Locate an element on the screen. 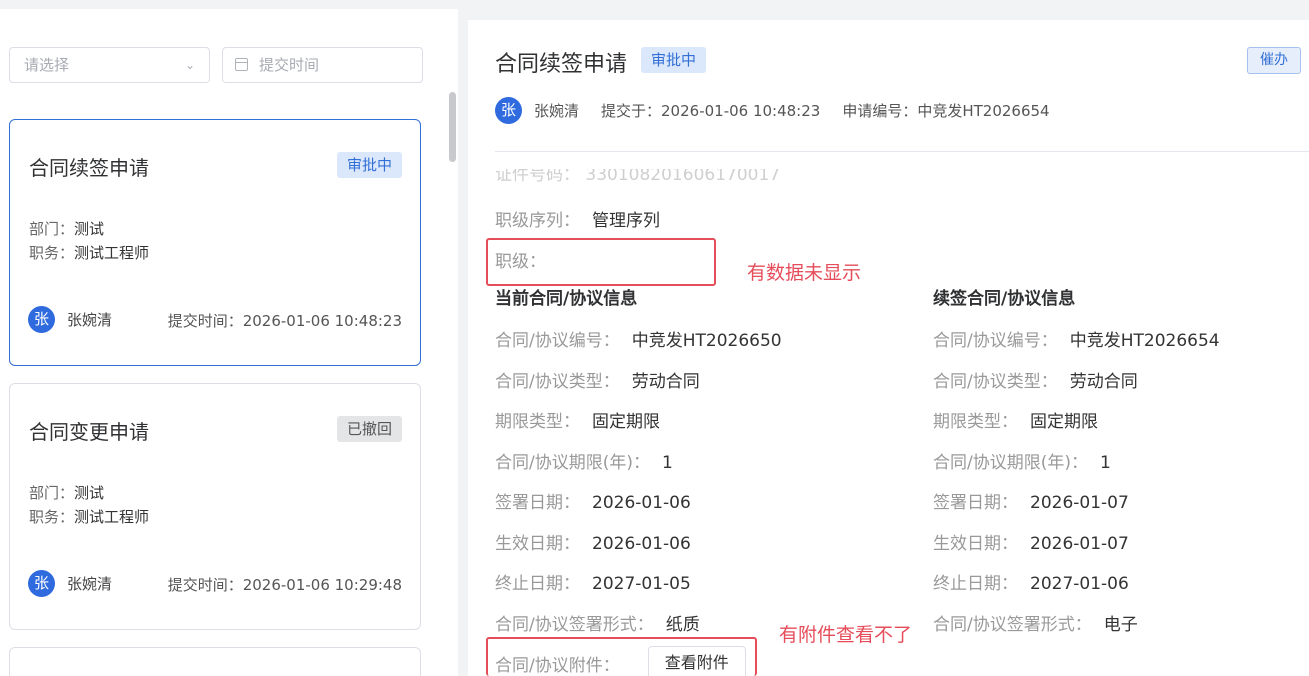 Image resolution: width=1309 pixels, height=676 pixels. submitted-time: 提交于：2026-01-06 10:48:23 is located at coordinates (711, 111).